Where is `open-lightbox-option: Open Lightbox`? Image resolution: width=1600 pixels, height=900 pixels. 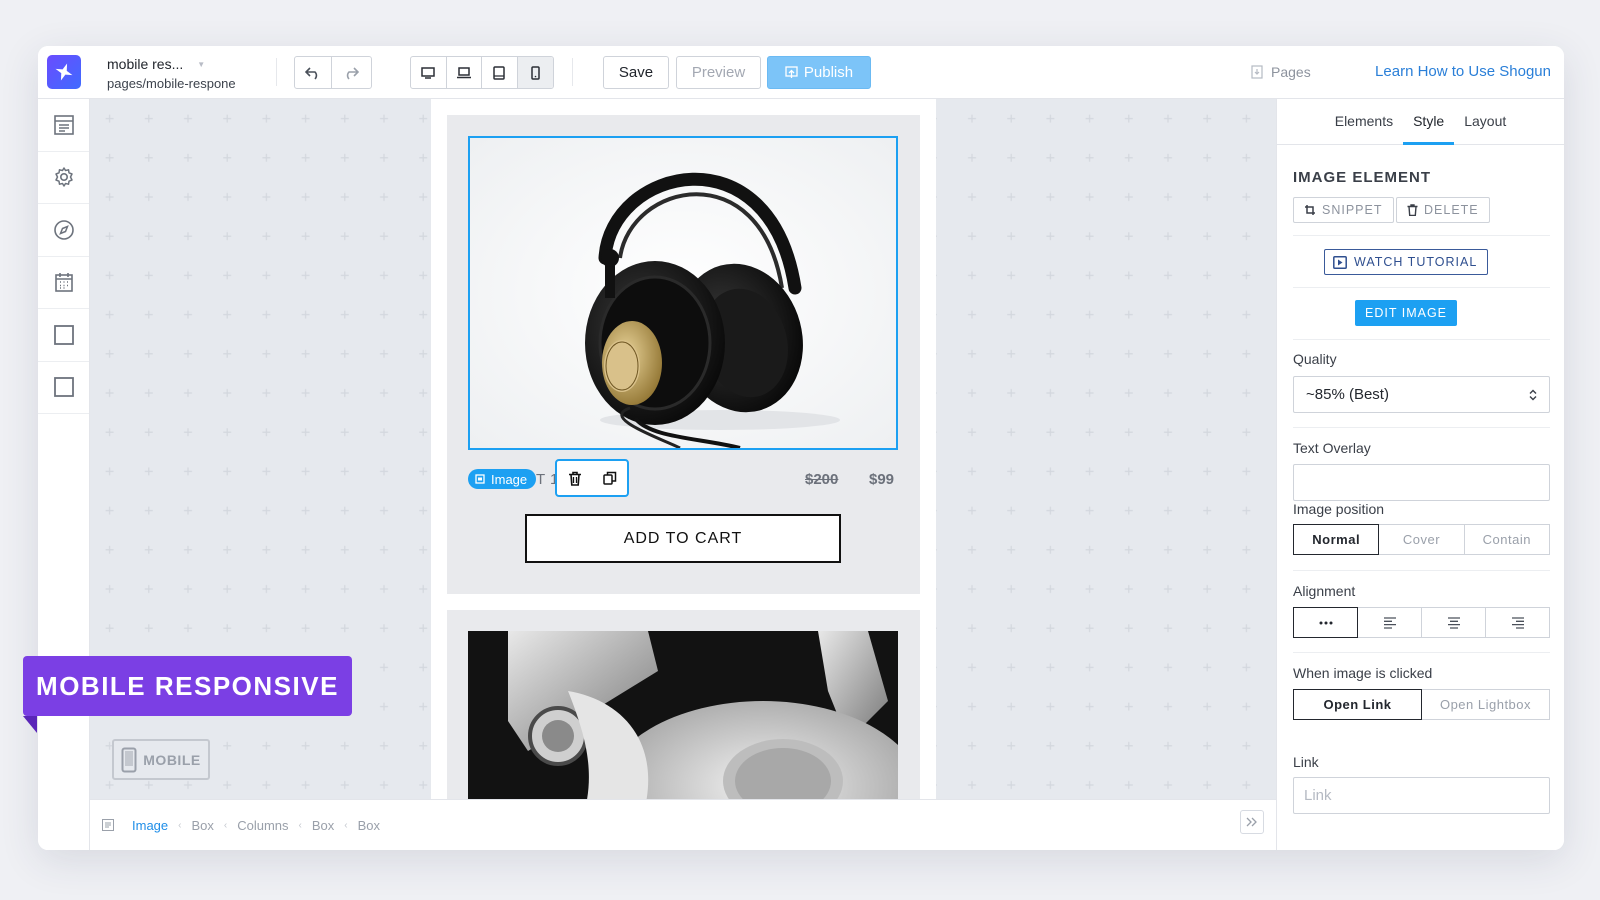
open-lightbox-option: Open Lightbox is located at coordinates (1485, 704).